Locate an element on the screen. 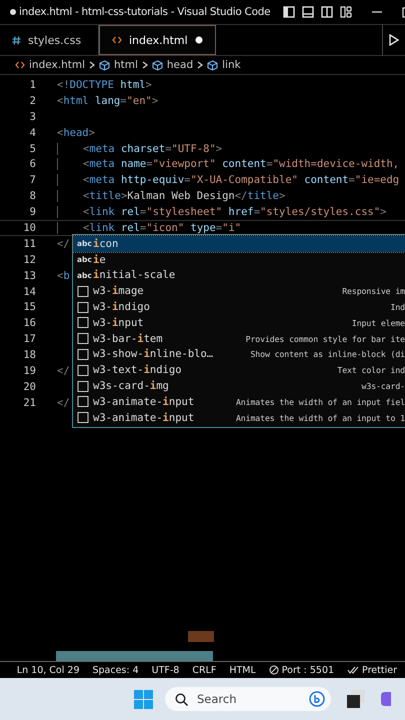 The width and height of the screenshot is (405, 720). line-number: 19 is located at coordinates (29, 370).